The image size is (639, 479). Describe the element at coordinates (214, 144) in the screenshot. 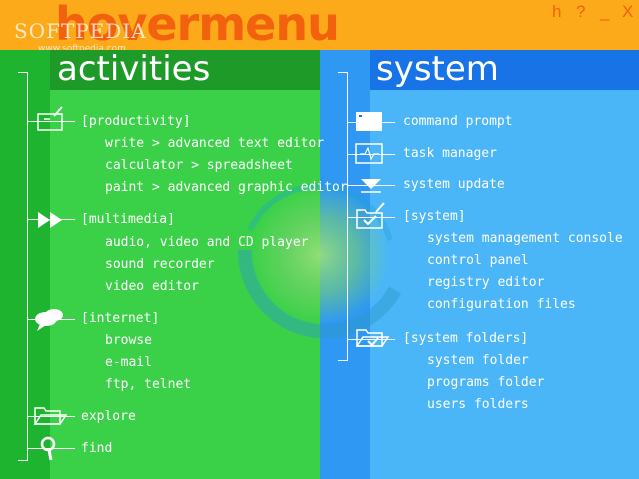

I see `menu-item-write: write > advanced text editor` at that location.